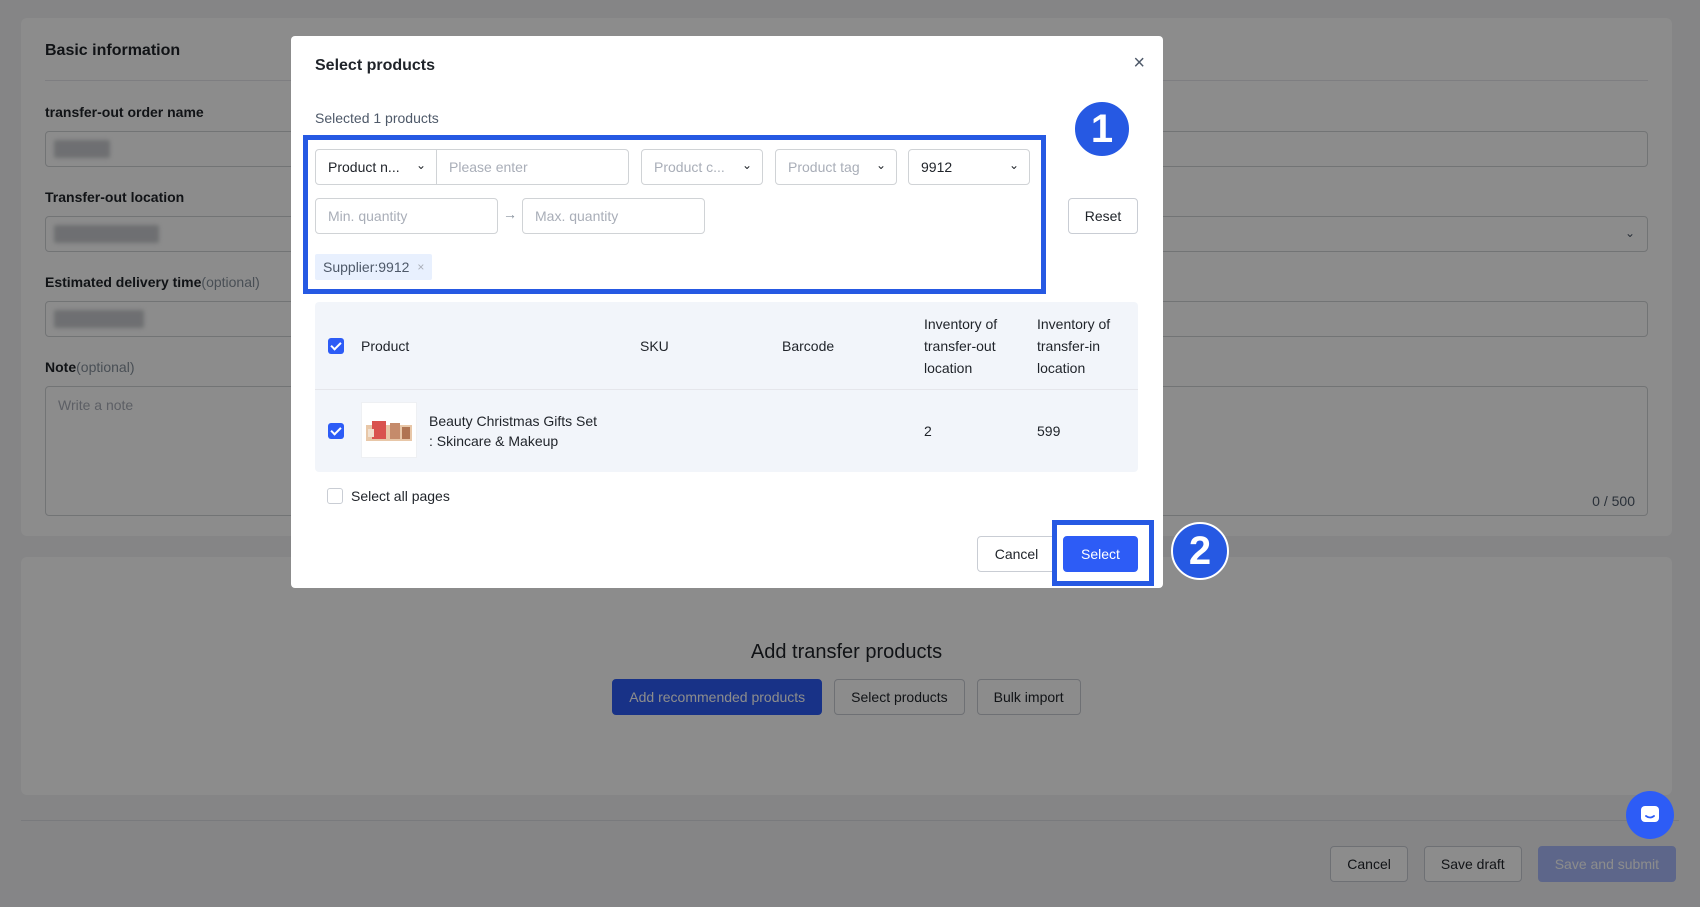 Image resolution: width=1700 pixels, height=907 pixels. Describe the element at coordinates (1103, 553) in the screenshot. I see `annotation-box-select` at that location.